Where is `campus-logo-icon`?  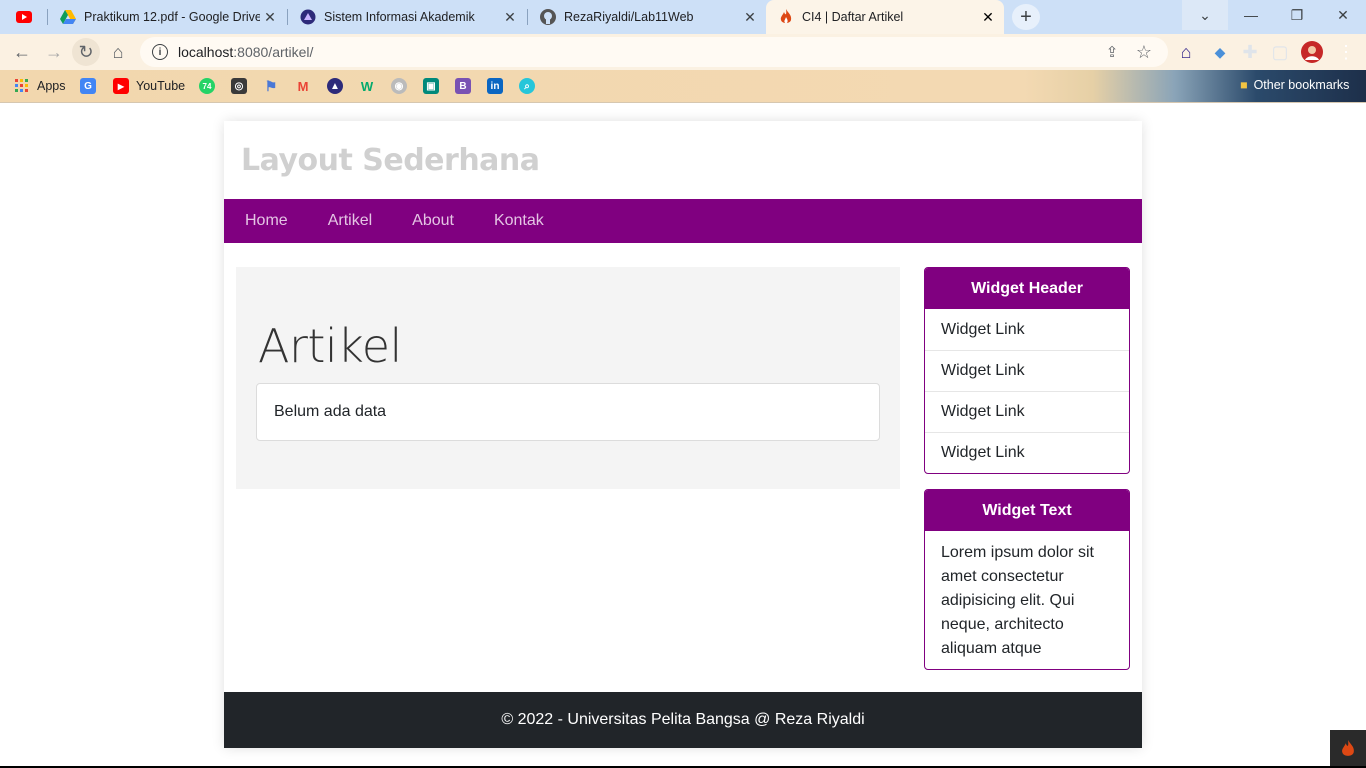 campus-logo-icon is located at coordinates (308, 17).